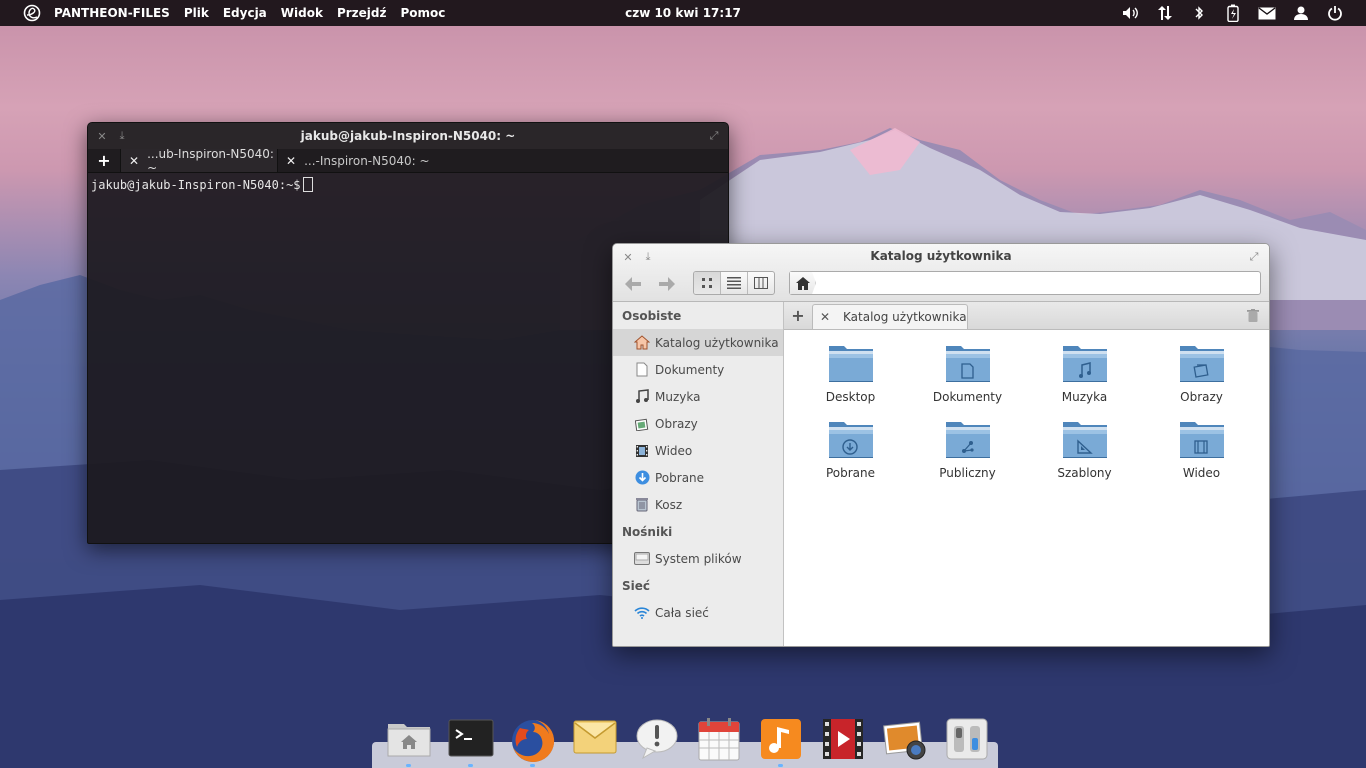 This screenshot has height=768, width=1366. I want to click on dock-notes, so click(657, 740).